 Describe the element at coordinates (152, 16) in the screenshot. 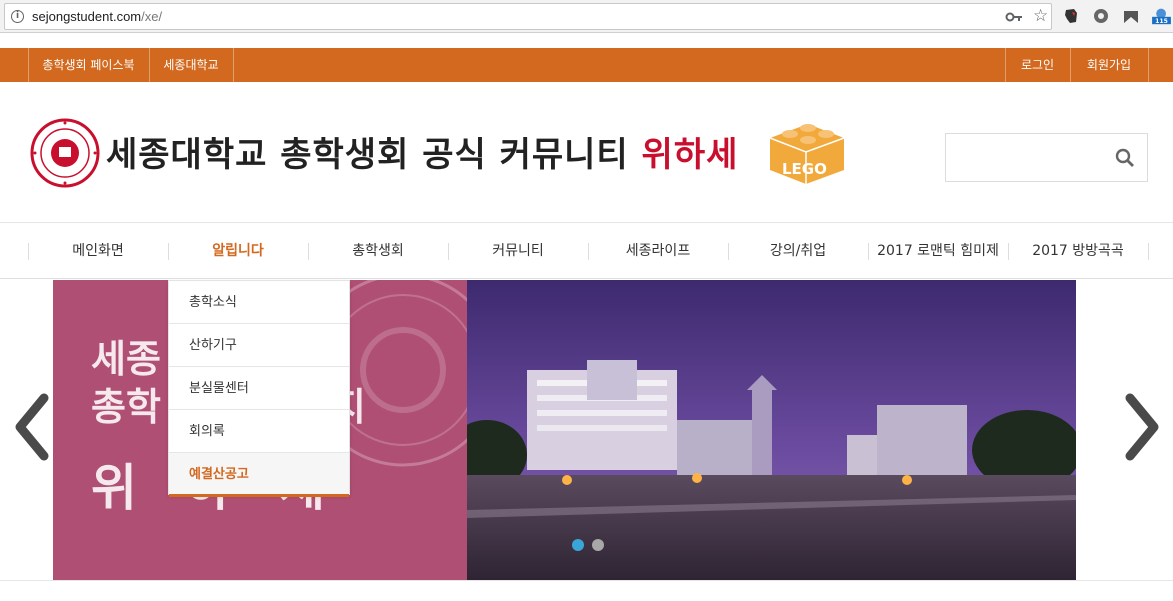

I see `url-path: /xe/` at that location.